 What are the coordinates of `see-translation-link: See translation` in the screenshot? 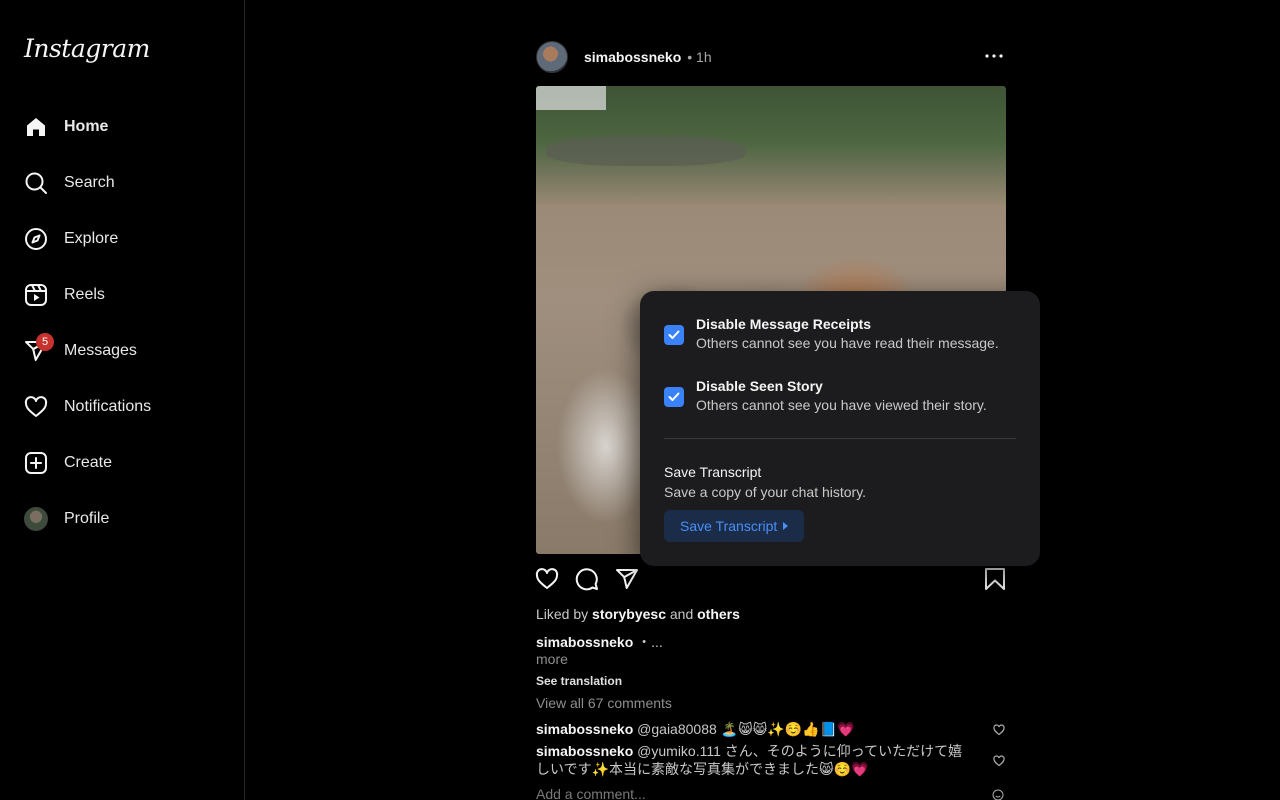 It's located at (579, 681).